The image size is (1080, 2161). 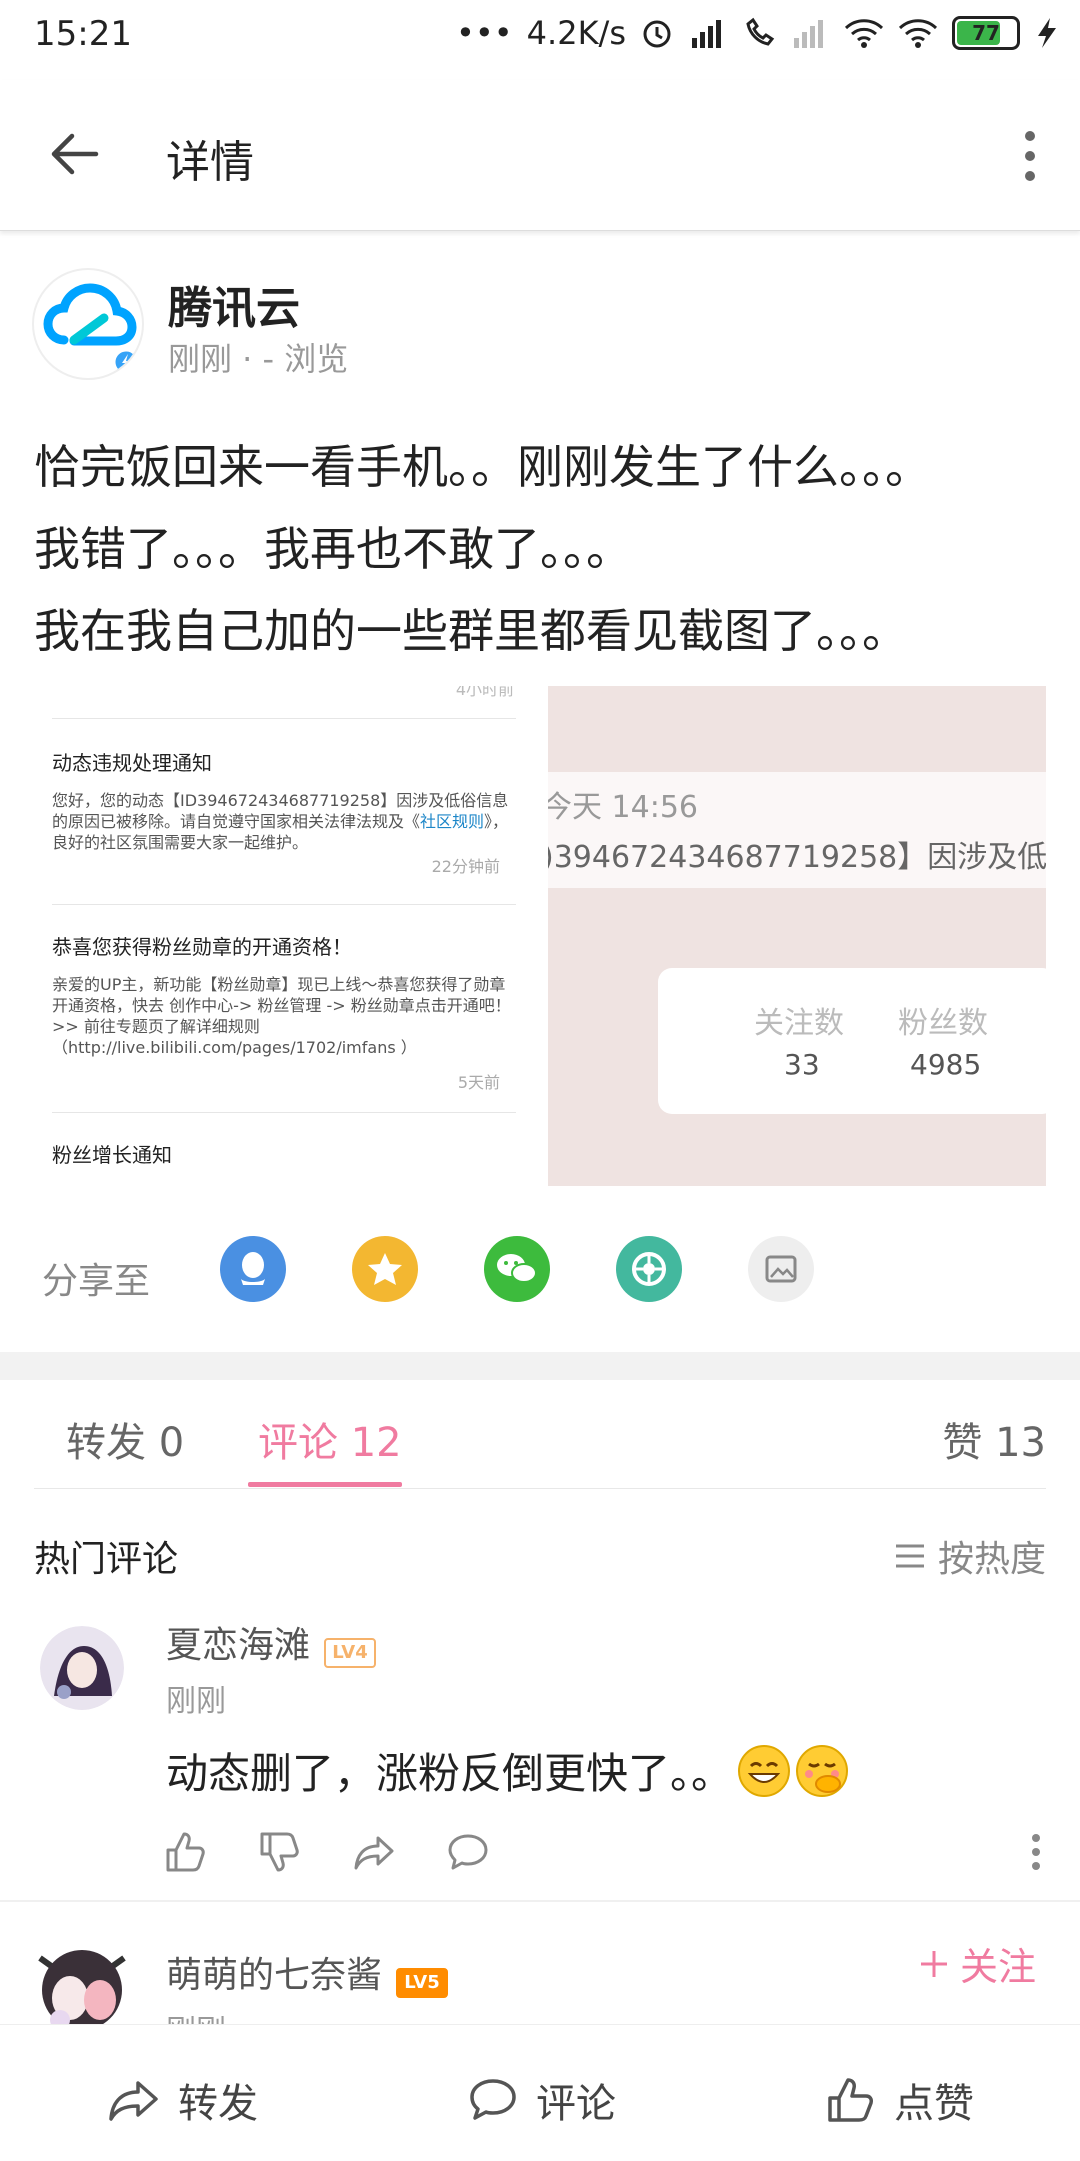 I want to click on notice-title: 粉丝增长通知, so click(x=112, y=1155).